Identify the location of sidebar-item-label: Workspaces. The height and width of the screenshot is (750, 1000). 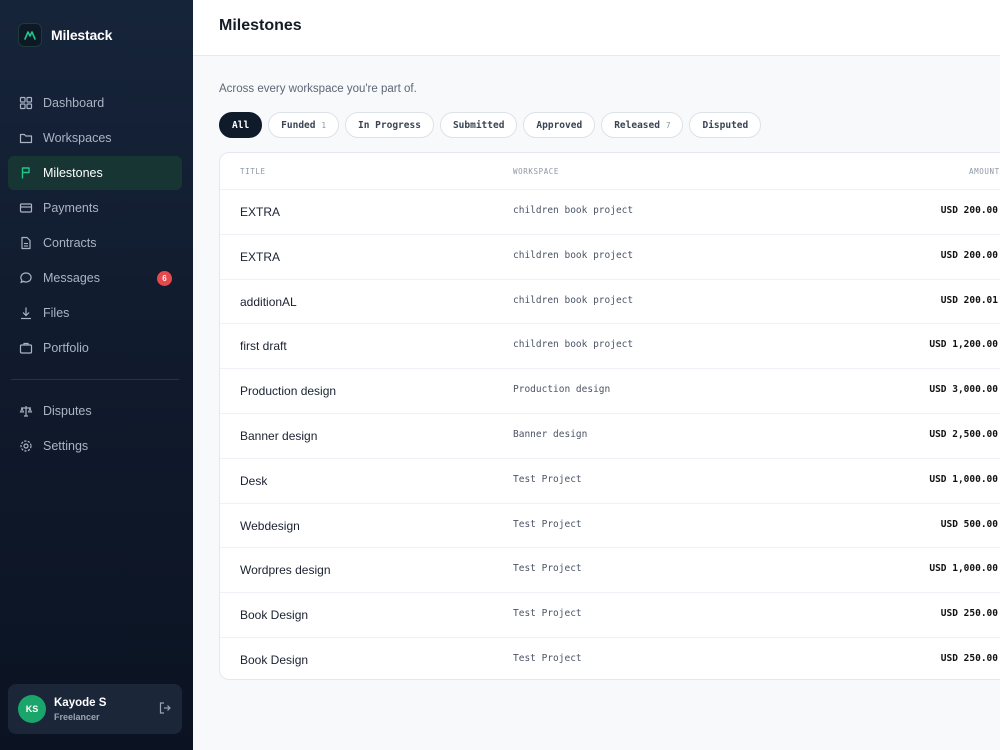
(77, 138).